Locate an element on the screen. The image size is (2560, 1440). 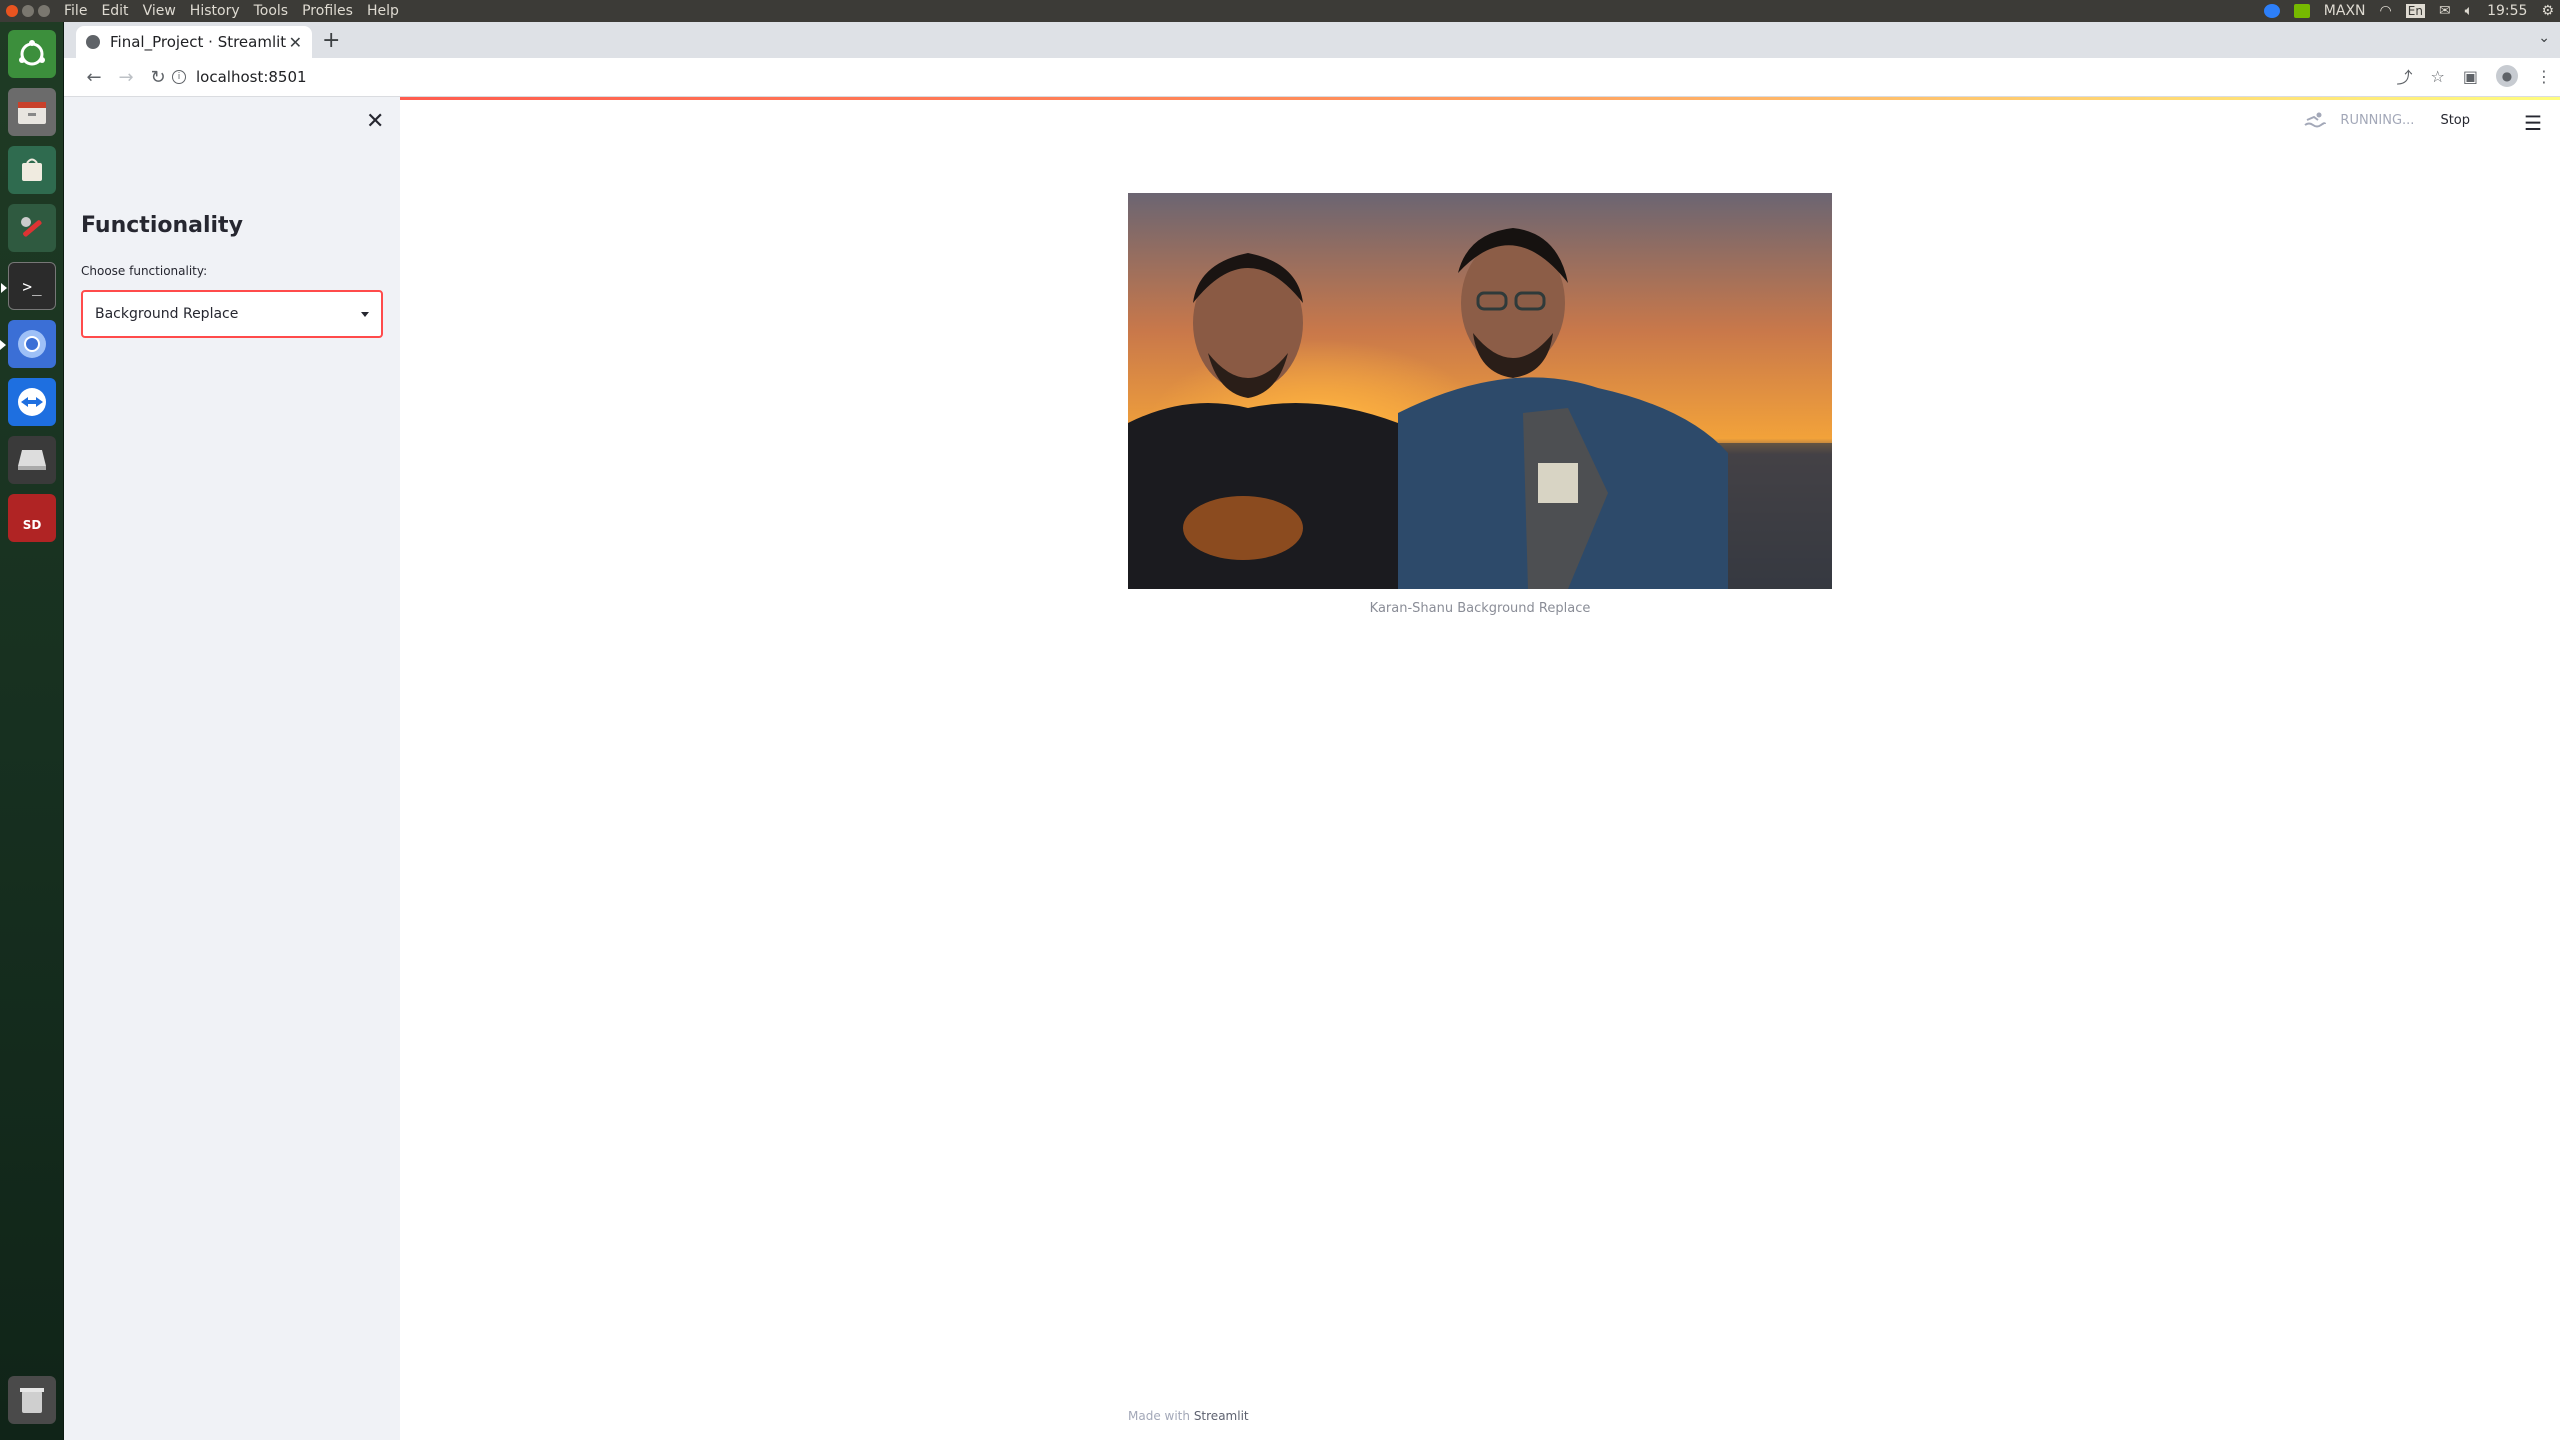
new-tab-button: + is located at coordinates (331, 40).